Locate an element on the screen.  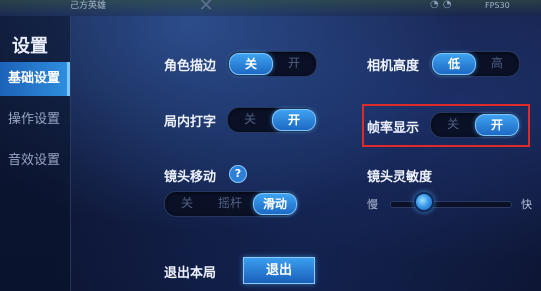
exit-match-label: 退出本局 is located at coordinates (190, 273).